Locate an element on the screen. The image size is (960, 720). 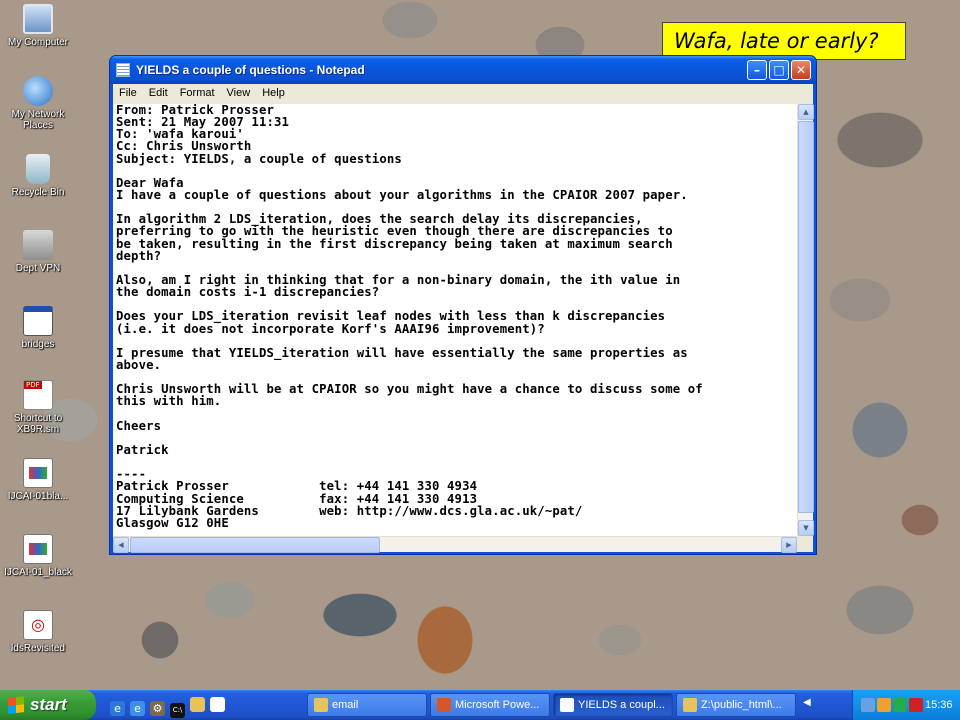
my-computer-icon is located at coordinates (38, 19).